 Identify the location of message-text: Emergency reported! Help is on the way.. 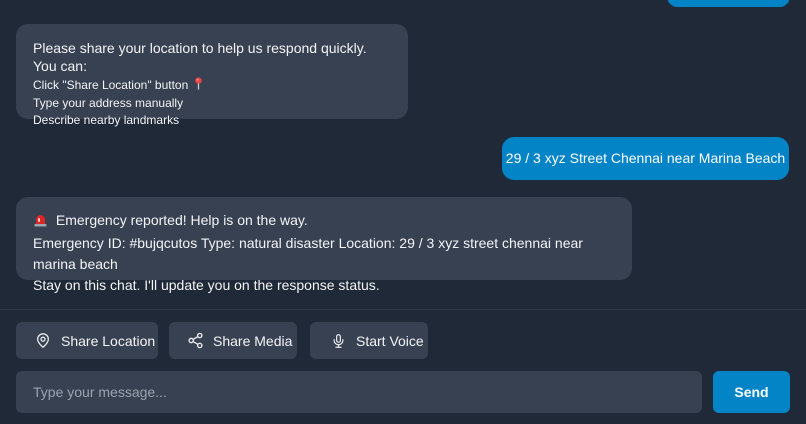
(181, 220).